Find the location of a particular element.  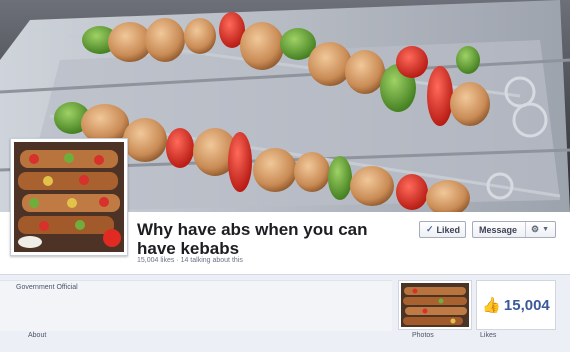

profile-picture is located at coordinates (69, 197).